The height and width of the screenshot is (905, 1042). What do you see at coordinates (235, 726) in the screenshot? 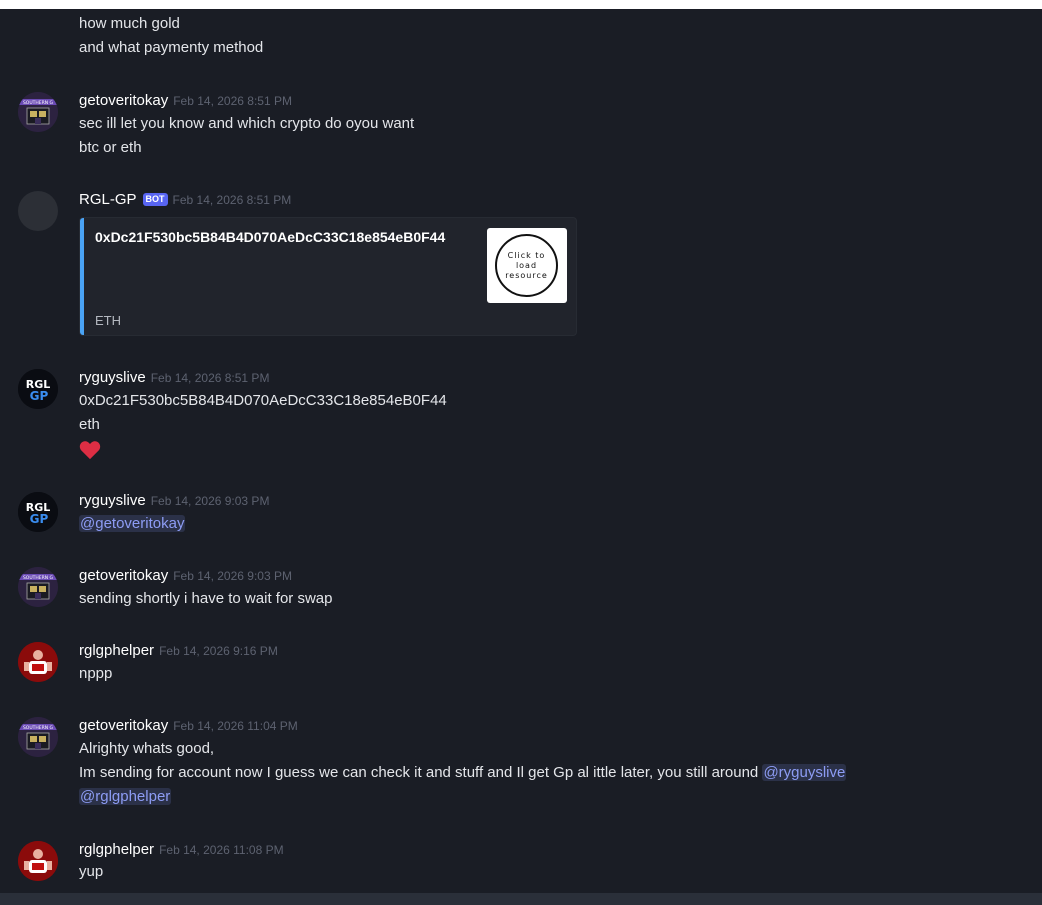
I see `timestamp: Feb 14, 2026 11:04 PM` at bounding box center [235, 726].